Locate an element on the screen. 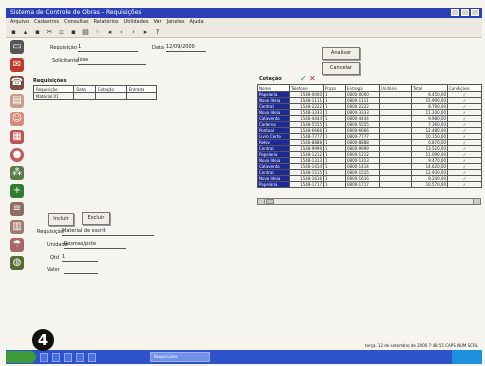  left-sidebar: ▭ ✉ ☎ ▤ ☺ ▦ ● ⁂ + ≡ ▥ ☂ ◍ is located at coordinates (17, 160).